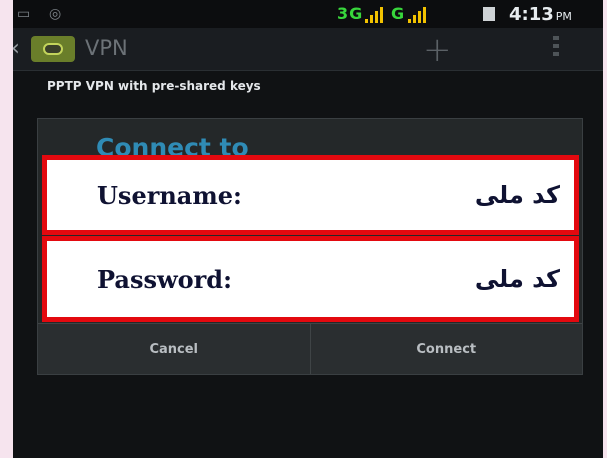 This screenshot has height=458, width=607. I want to click on action-bar-title: VPN, so click(106, 48).